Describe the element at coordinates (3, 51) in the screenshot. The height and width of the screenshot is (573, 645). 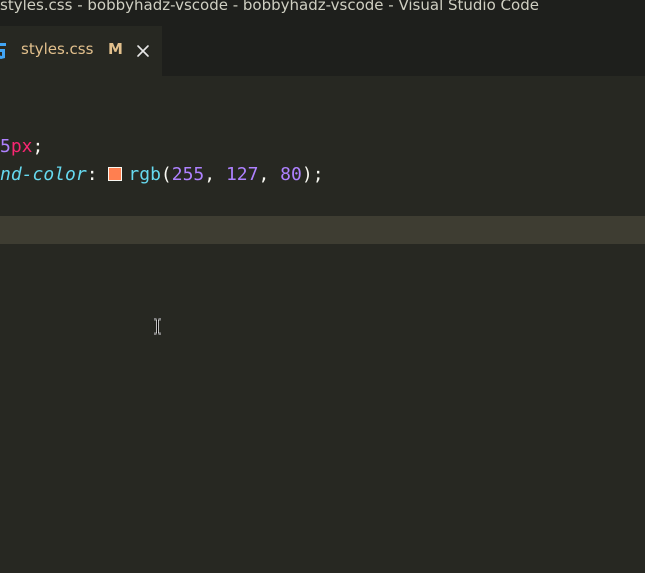
I see `css3-icon` at that location.